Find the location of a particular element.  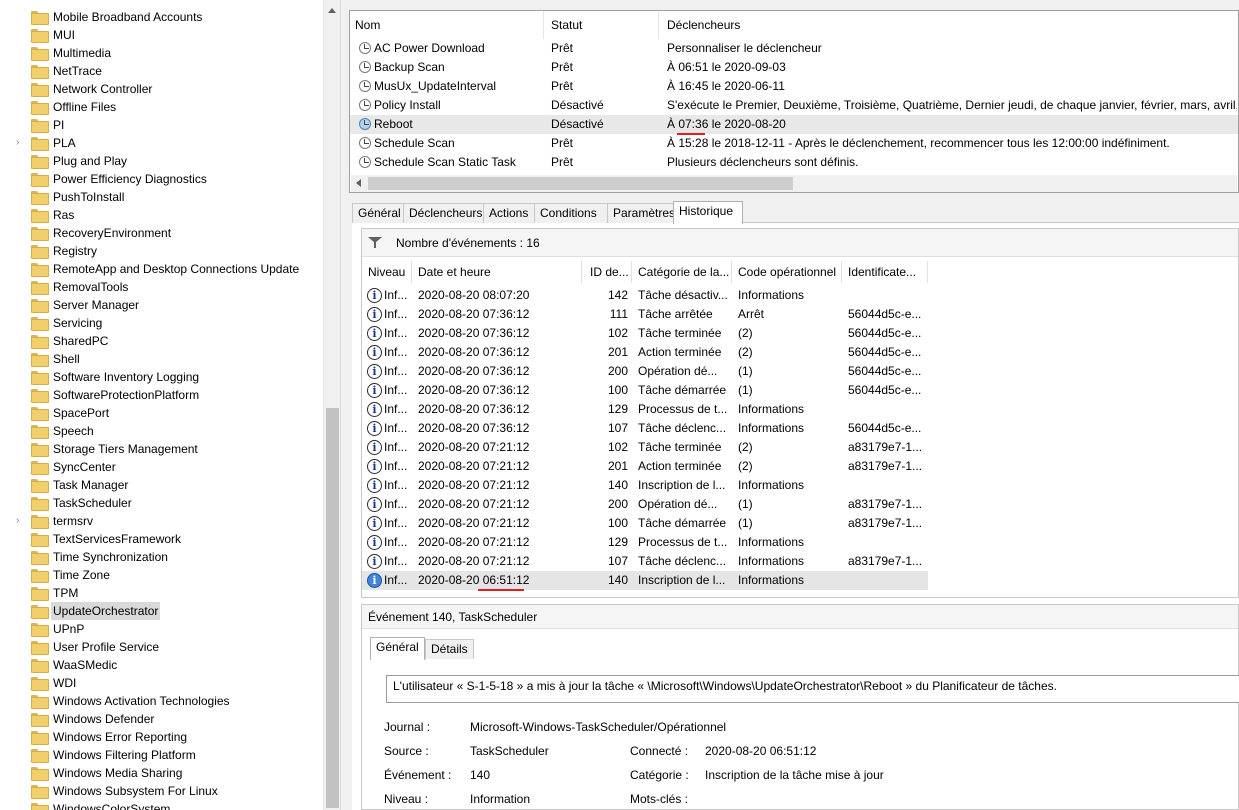

tree-item: Windows Subsystem For Linux is located at coordinates (160, 791).